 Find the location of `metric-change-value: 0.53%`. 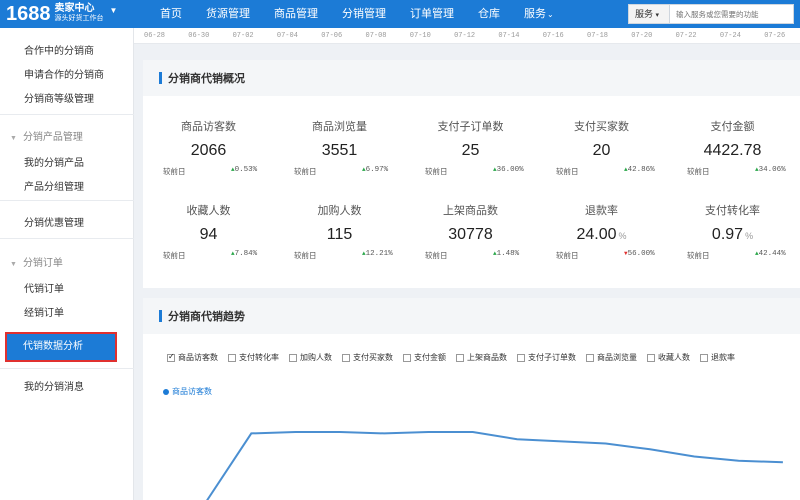

metric-change-value: 0.53% is located at coordinates (246, 170).